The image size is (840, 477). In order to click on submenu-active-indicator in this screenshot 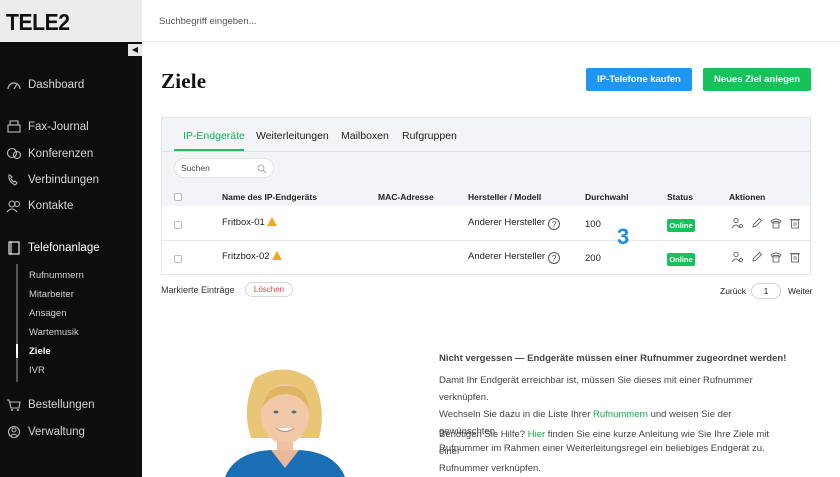, I will do `click(17, 351)`.